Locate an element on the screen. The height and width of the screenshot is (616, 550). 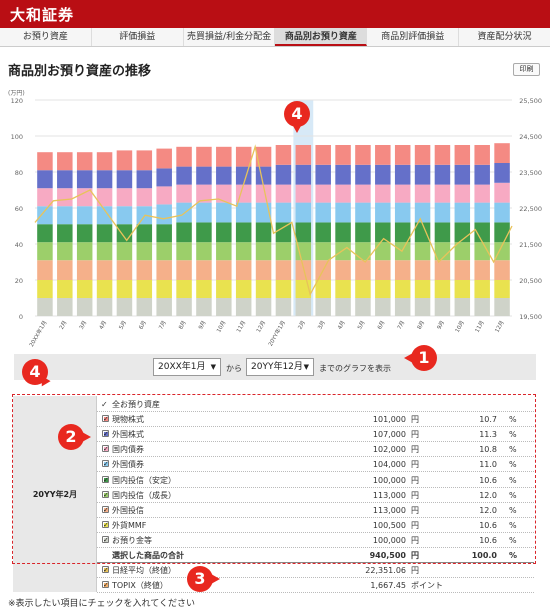
tab-trading: 売買損益/利金分配金 is located at coordinates (230, 37).